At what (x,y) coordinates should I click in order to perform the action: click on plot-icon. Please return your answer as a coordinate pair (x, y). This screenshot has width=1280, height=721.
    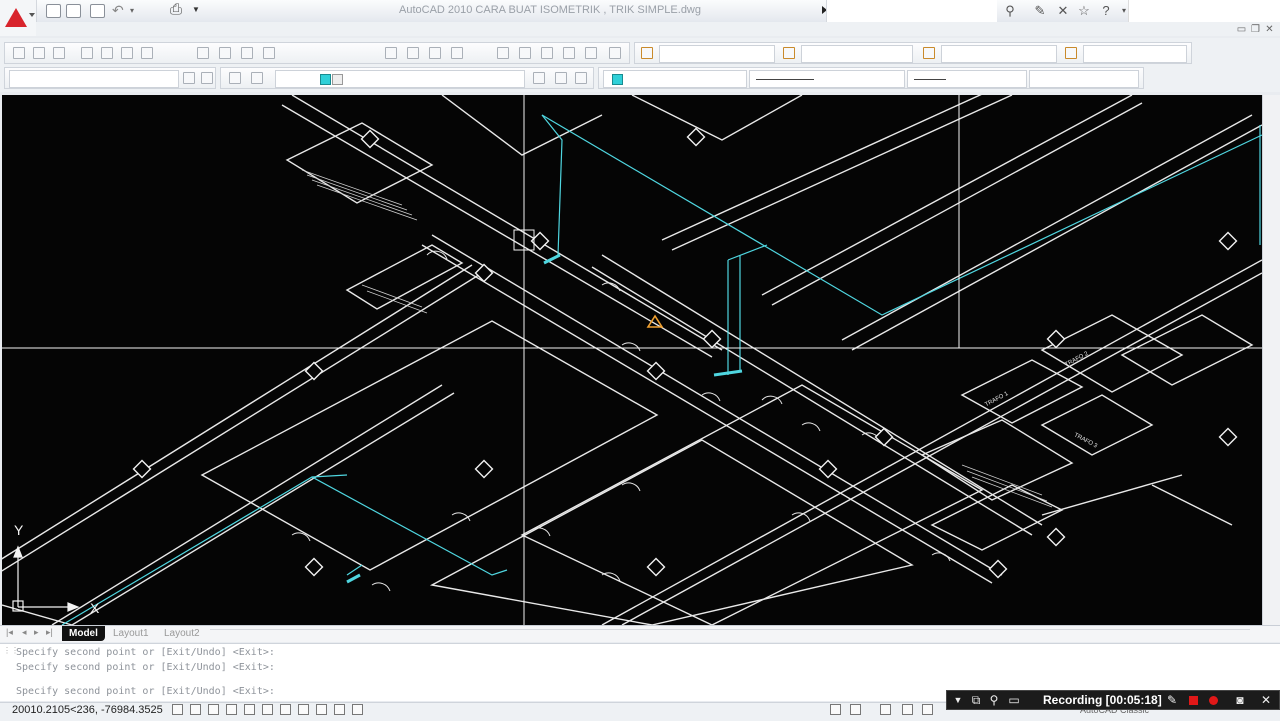
    Looking at the image, I should click on (87, 53).